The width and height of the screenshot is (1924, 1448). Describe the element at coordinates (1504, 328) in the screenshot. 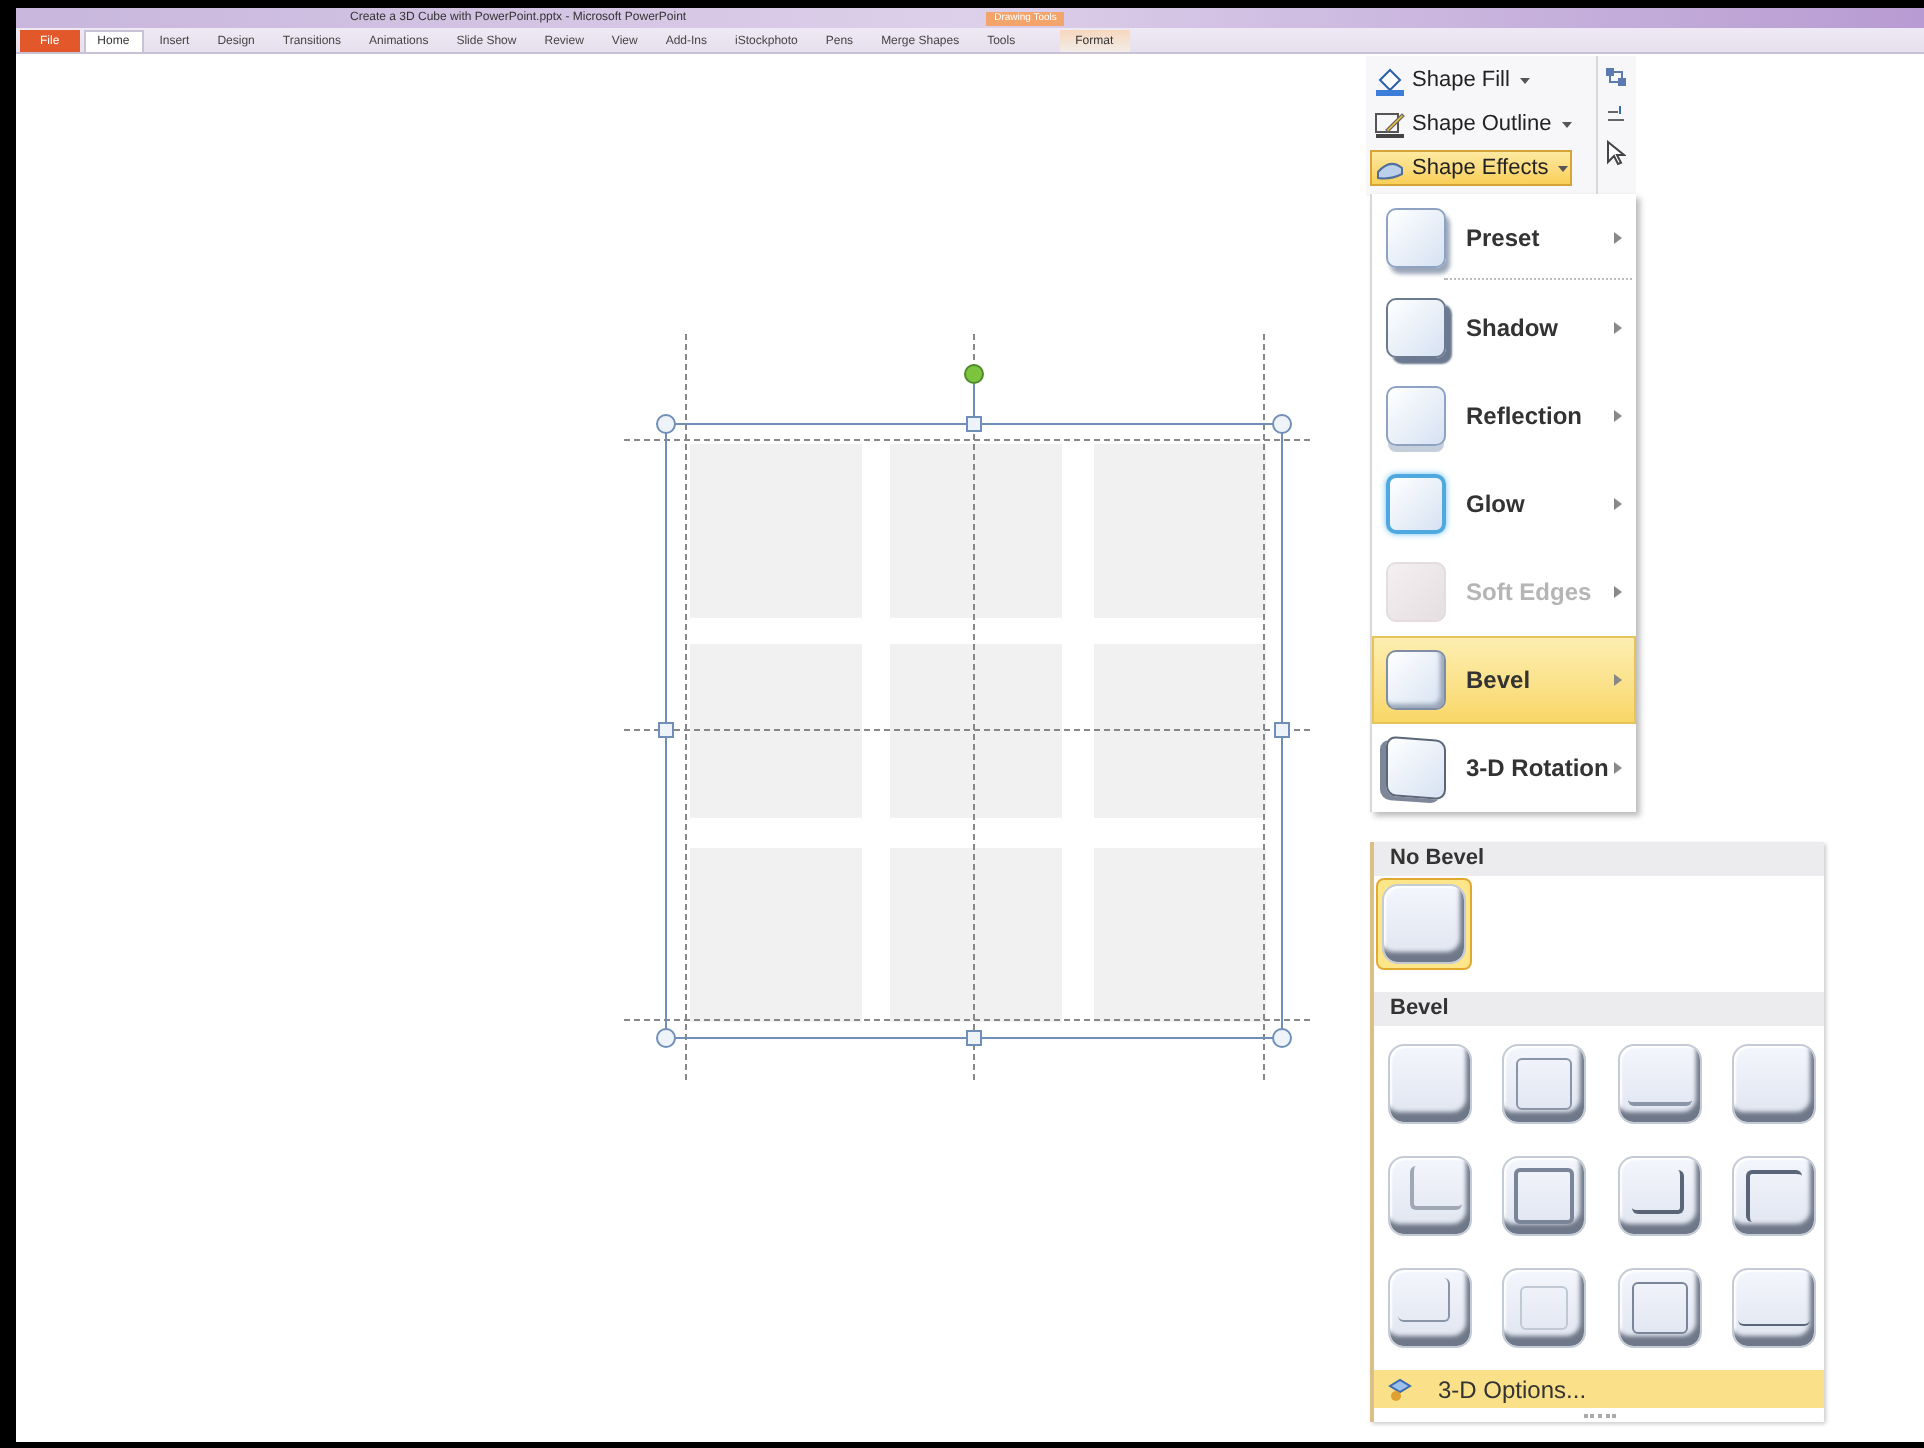

I see `effects-menu-item: Shadow` at that location.